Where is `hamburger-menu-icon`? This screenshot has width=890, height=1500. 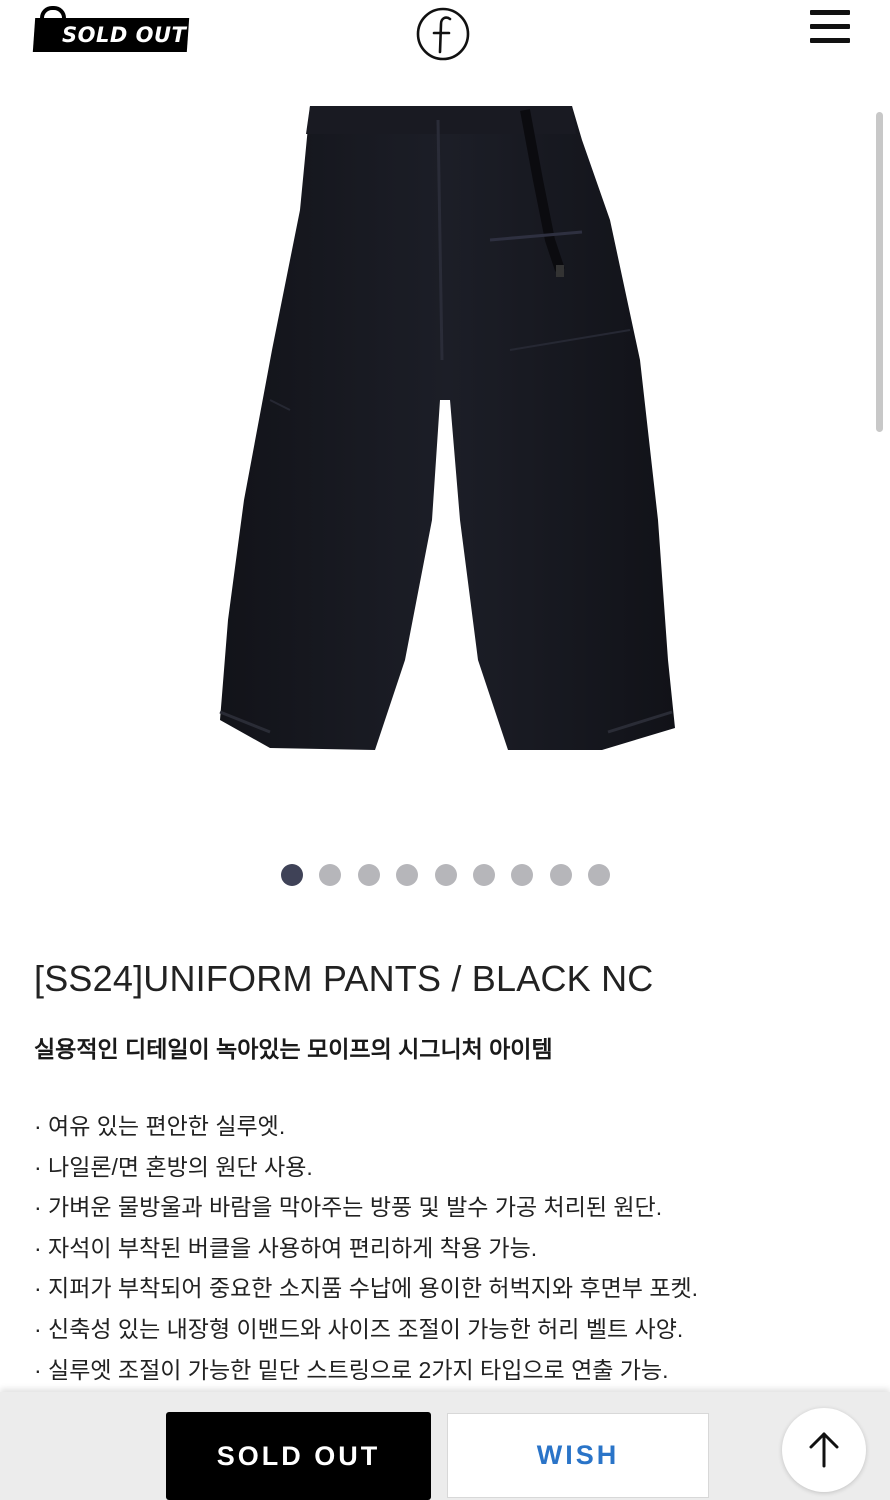
hamburger-menu-icon is located at coordinates (831, 27).